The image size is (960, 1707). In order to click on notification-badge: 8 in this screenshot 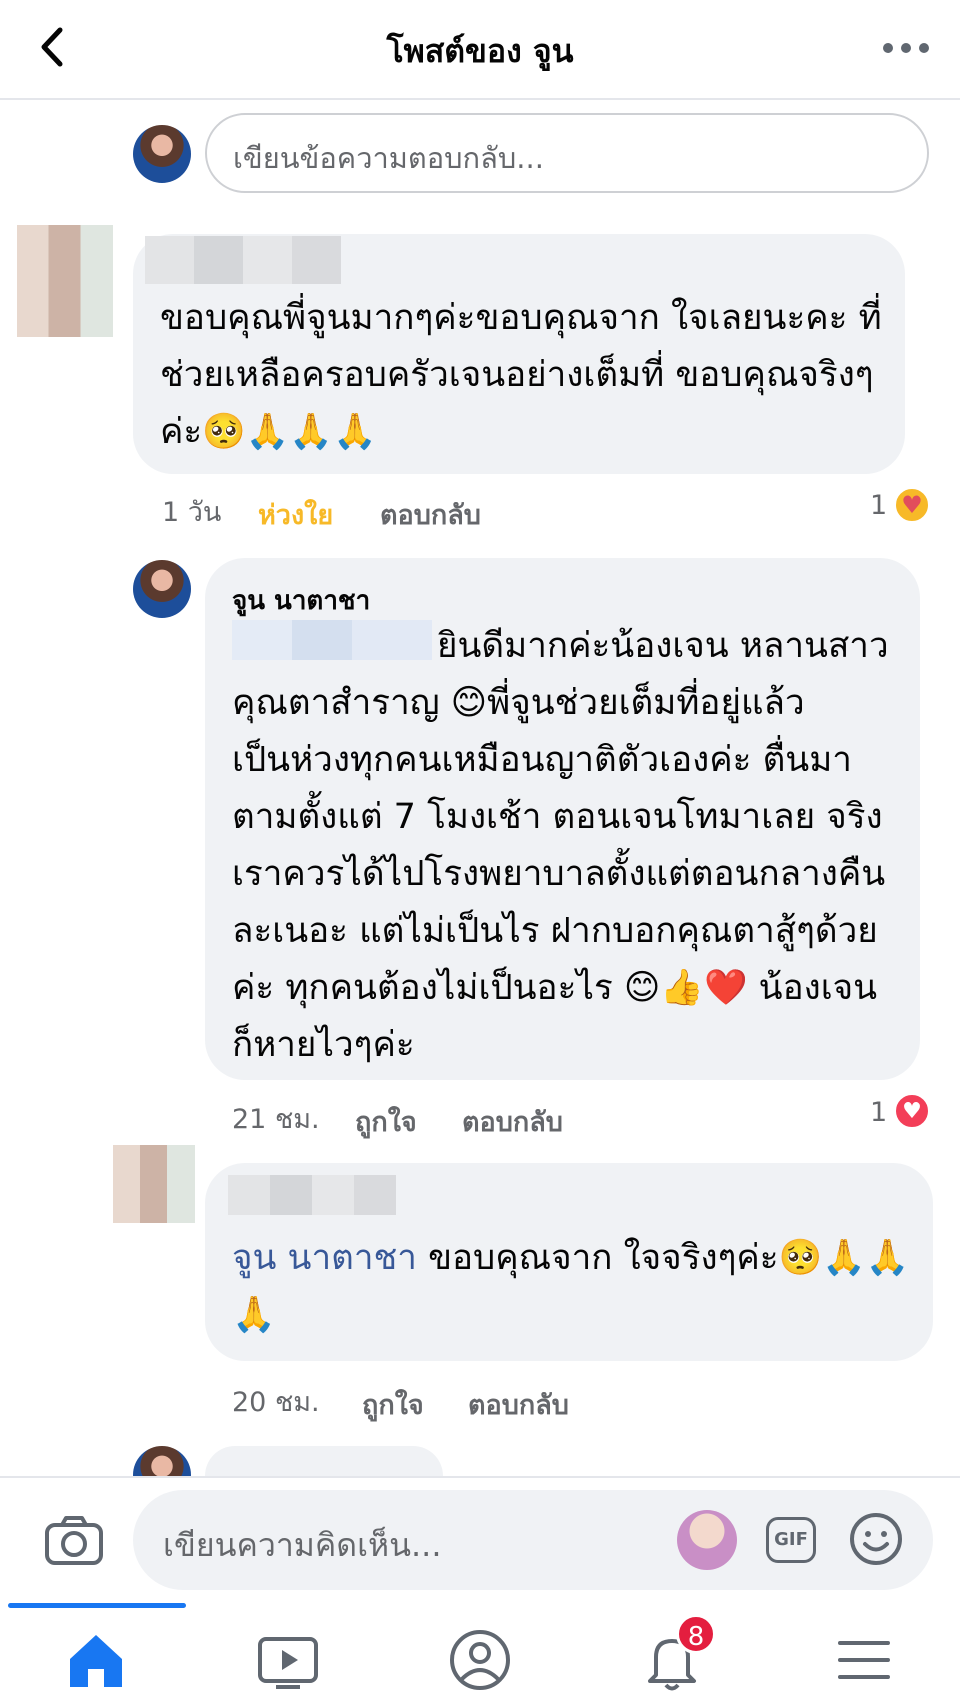, I will do `click(696, 1634)`.